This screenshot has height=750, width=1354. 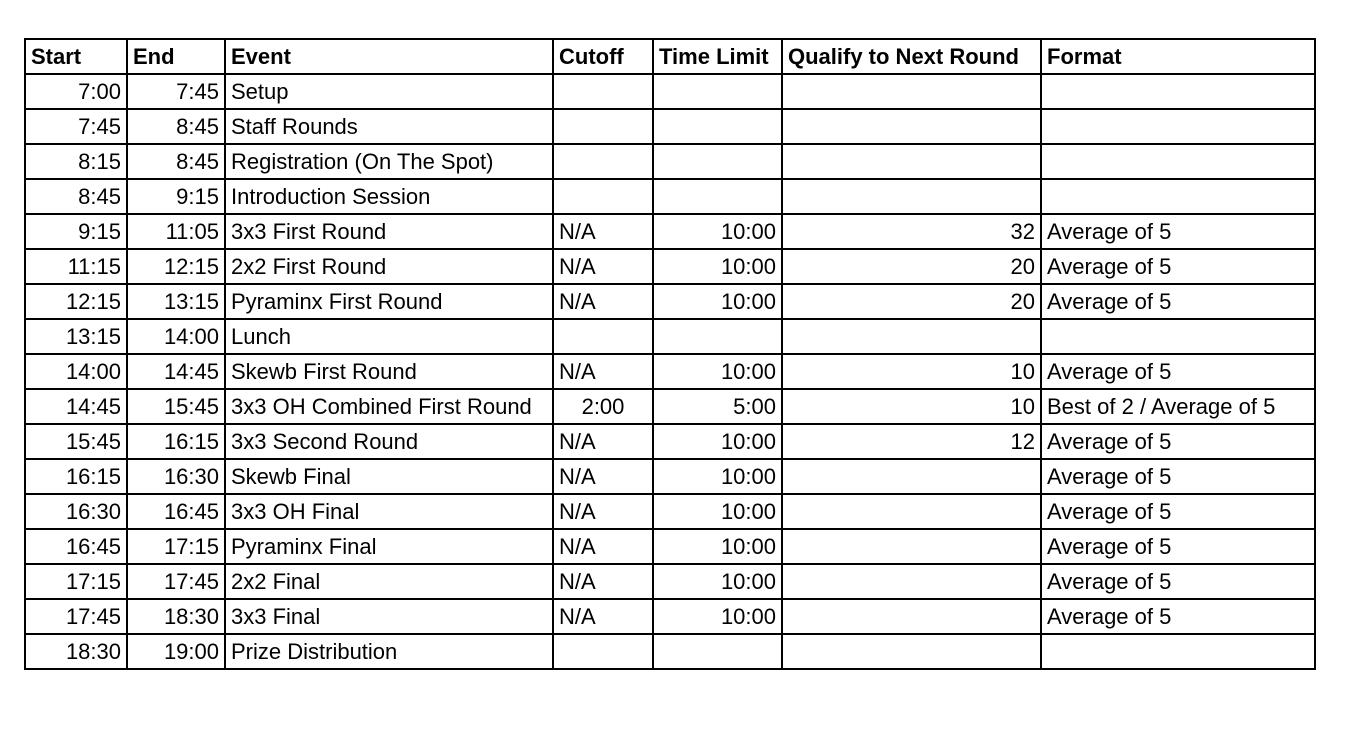 What do you see at coordinates (176, 476) in the screenshot?
I see `cell-end: 16:30` at bounding box center [176, 476].